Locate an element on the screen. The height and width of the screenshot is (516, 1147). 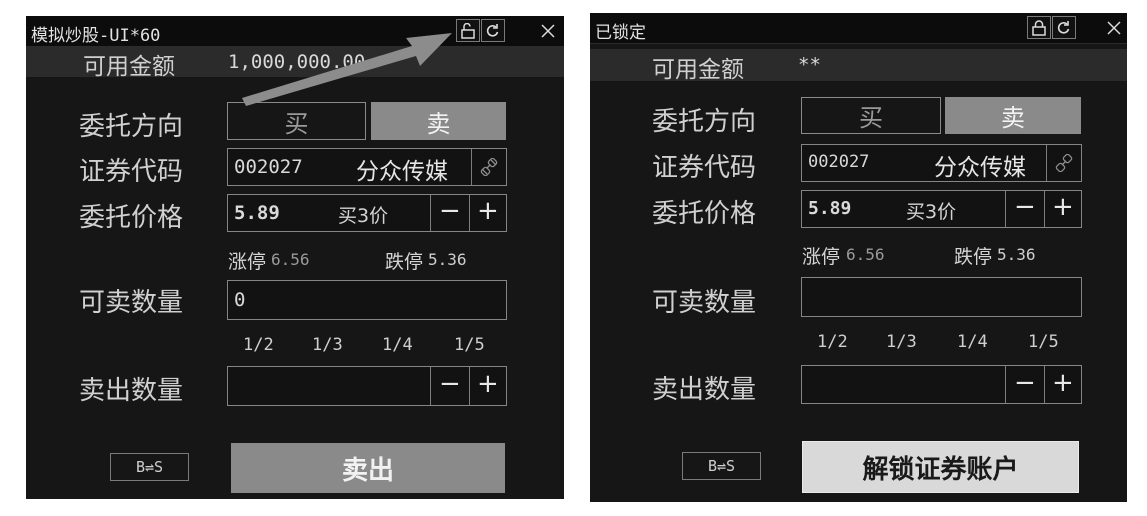
unlock-account-button: 解锁证券账户 is located at coordinates (940, 467).